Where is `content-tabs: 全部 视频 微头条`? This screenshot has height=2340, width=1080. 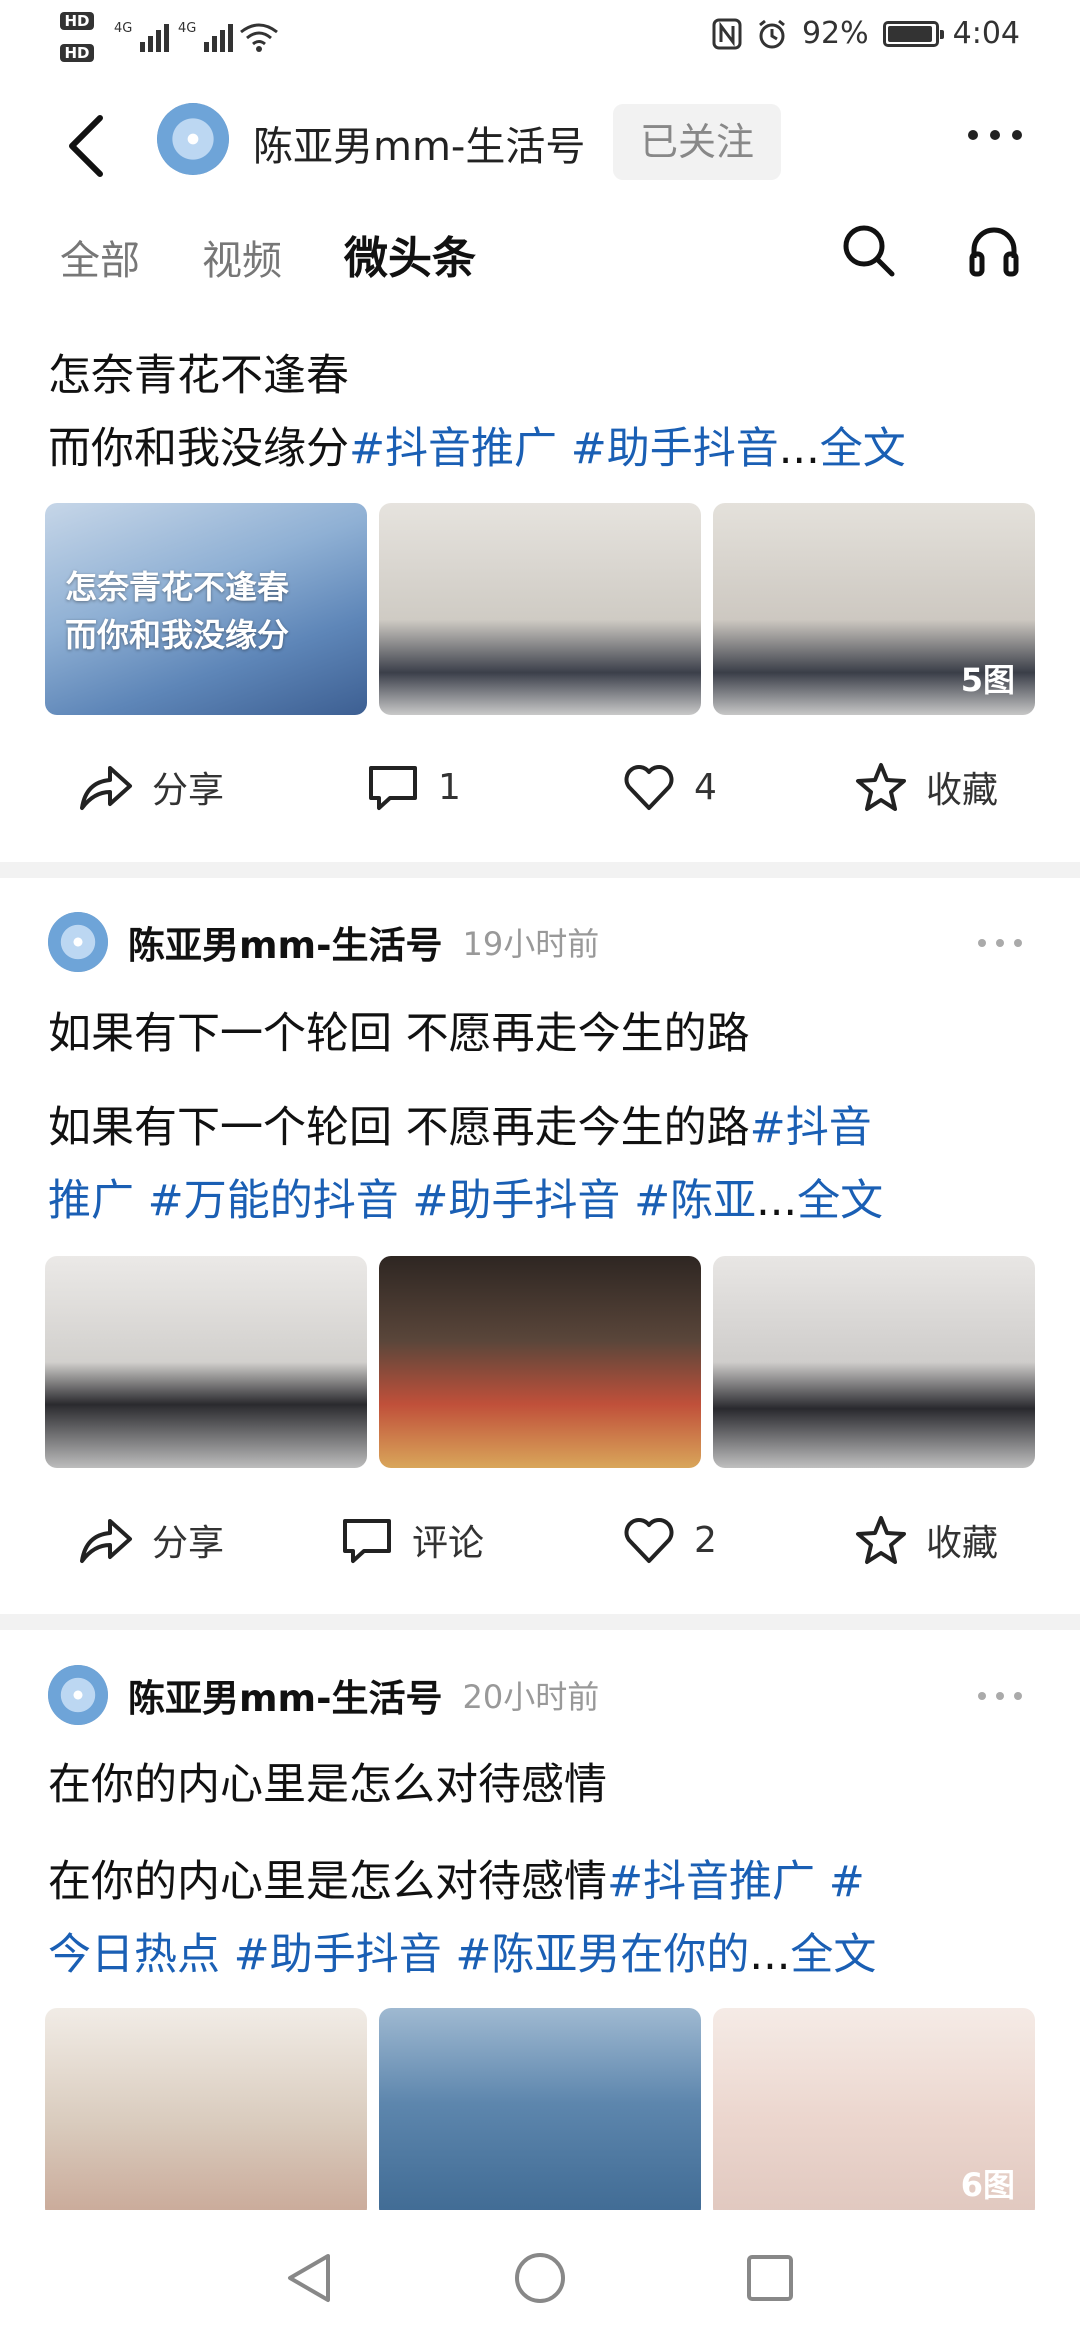 content-tabs: 全部 视频 微头条 is located at coordinates (268, 254).